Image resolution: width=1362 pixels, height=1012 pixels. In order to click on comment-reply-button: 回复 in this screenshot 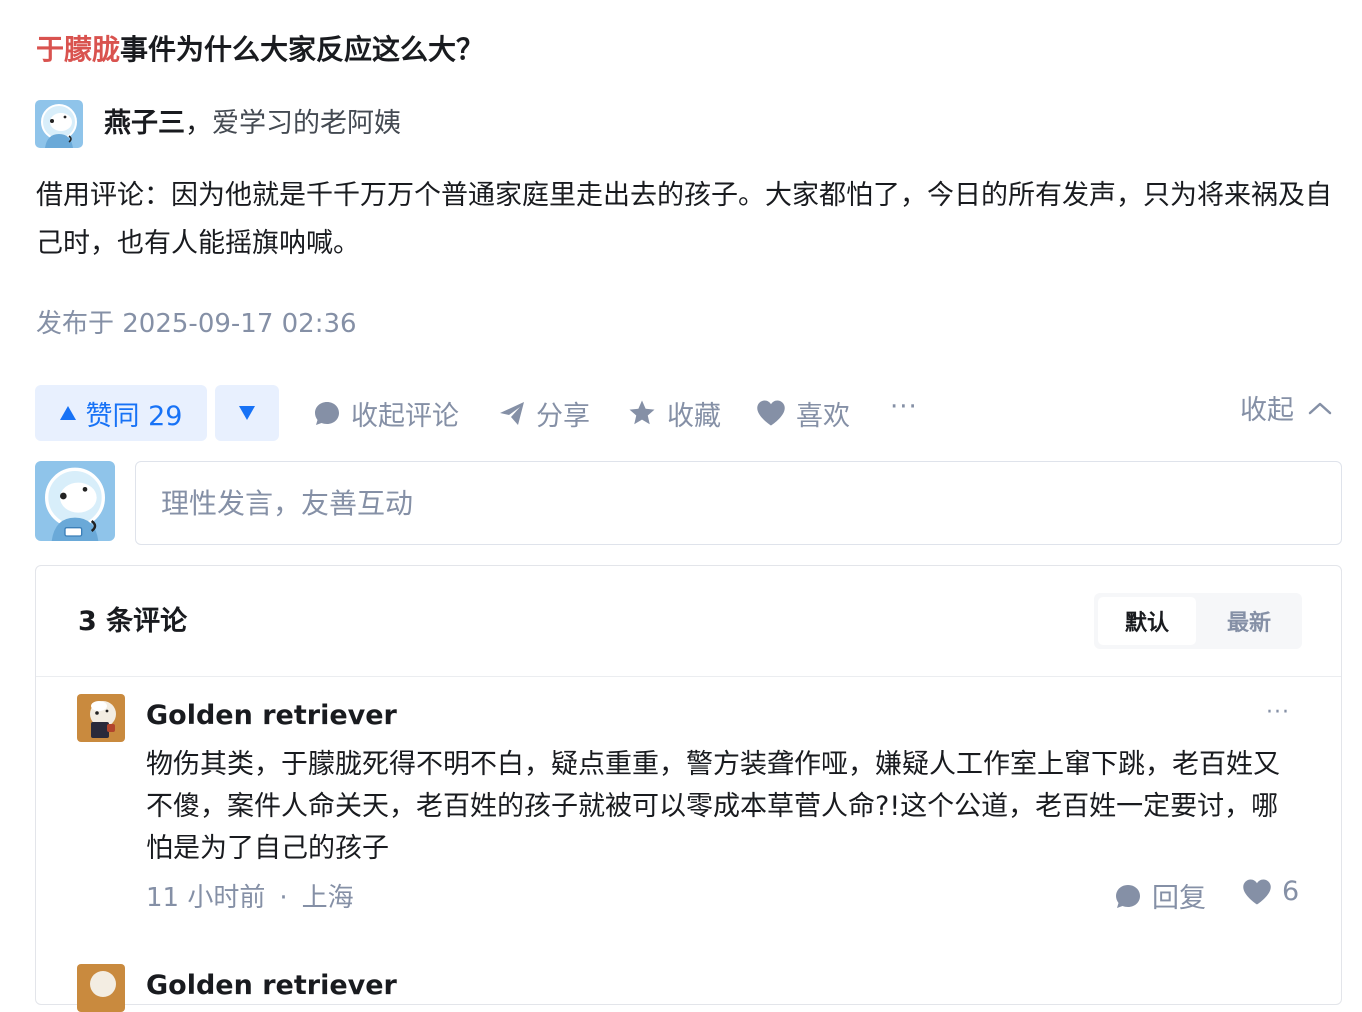, I will do `click(1160, 895)`.